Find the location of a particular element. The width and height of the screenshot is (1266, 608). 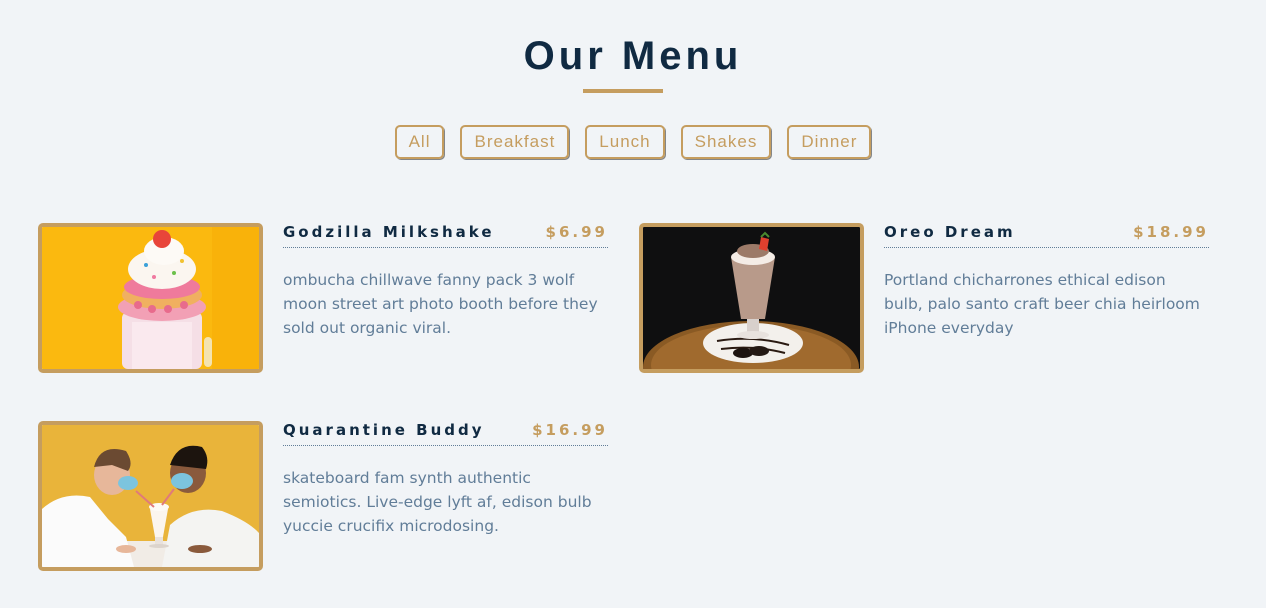

filter-bar: All Breakfast Lunch Shakes Dinner is located at coordinates (633, 142).